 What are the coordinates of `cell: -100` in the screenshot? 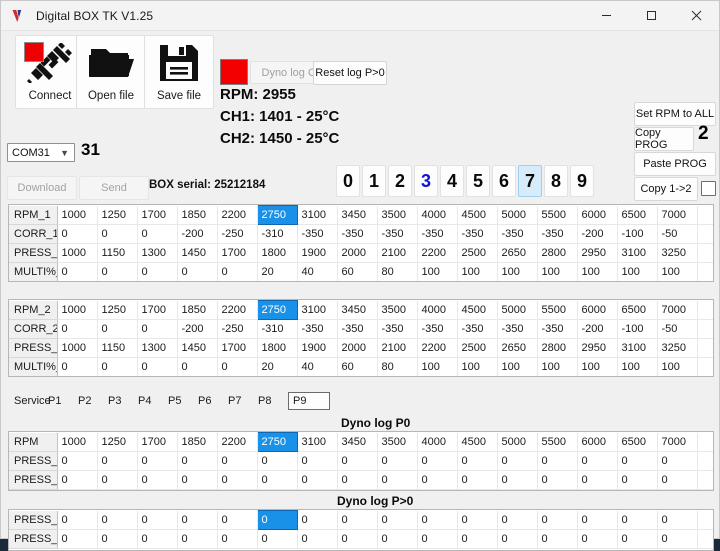 It's located at (637, 234).